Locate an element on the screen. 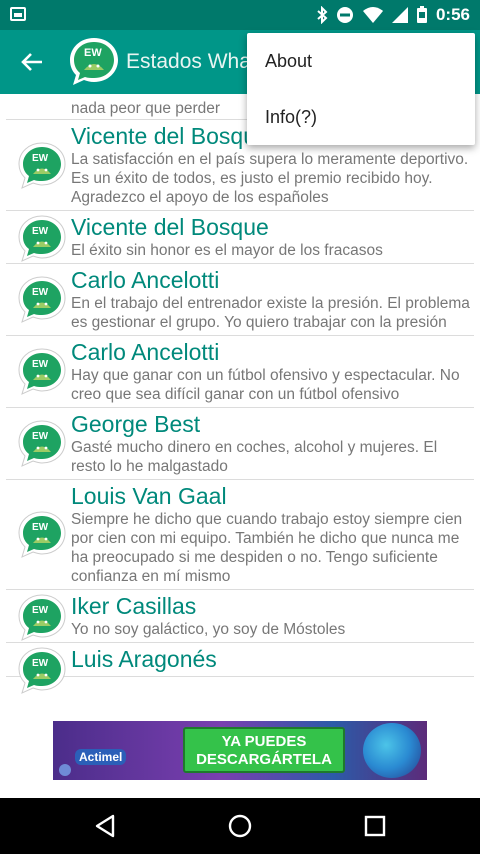 Image resolution: width=480 pixels, height=854 pixels. app-logo-icon: EW is located at coordinates (94, 61).